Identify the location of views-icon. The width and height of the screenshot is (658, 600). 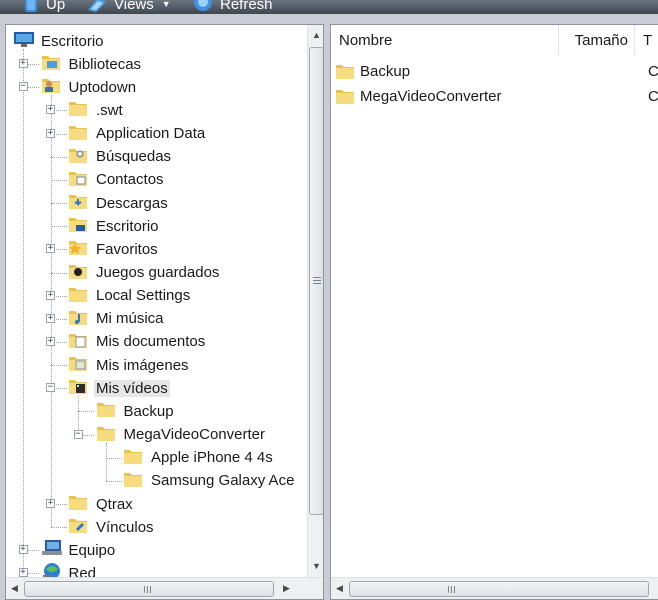
(97, 6).